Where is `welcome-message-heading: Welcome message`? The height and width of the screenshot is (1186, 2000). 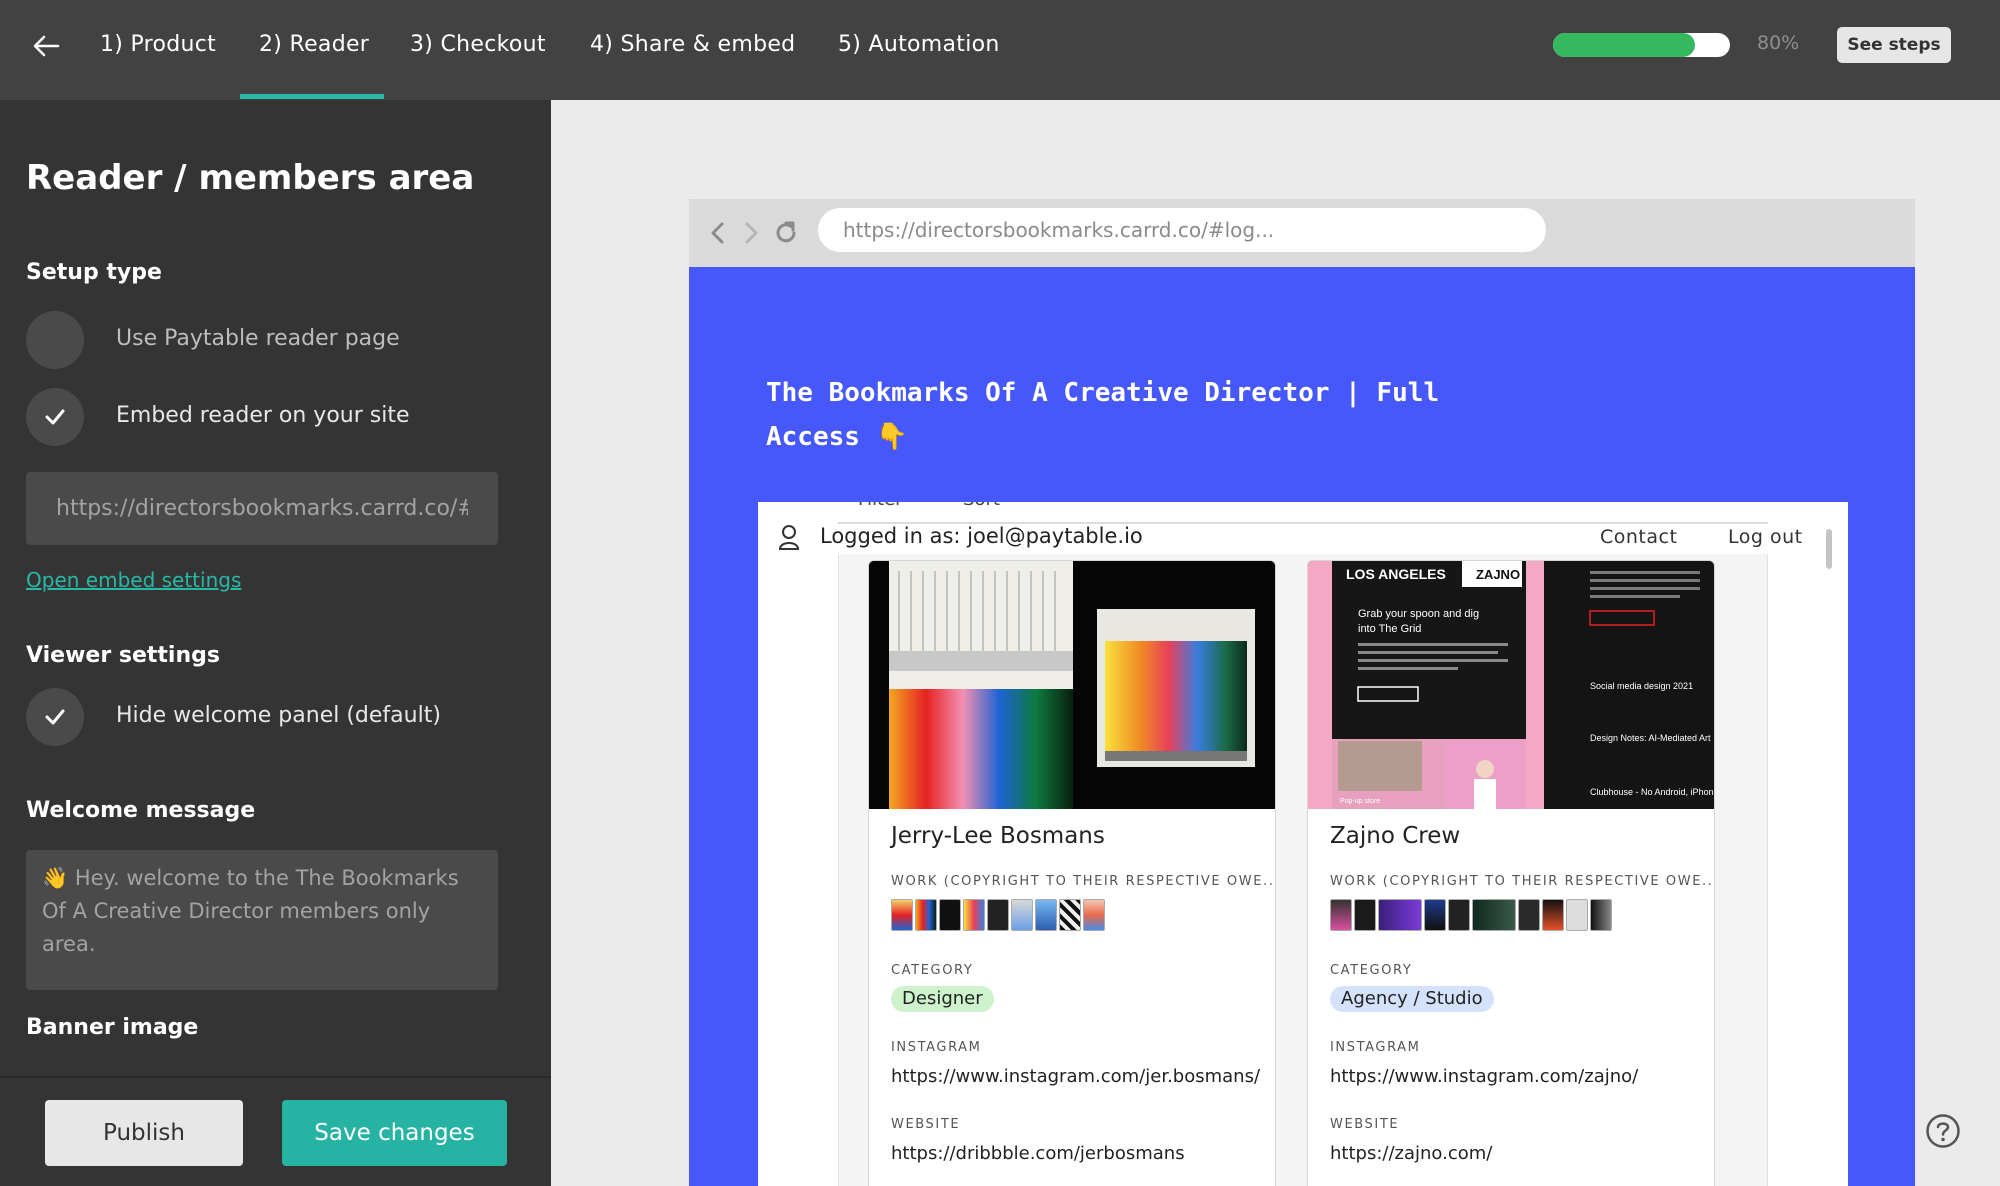
welcome-message-heading: Welcome message is located at coordinates (141, 810).